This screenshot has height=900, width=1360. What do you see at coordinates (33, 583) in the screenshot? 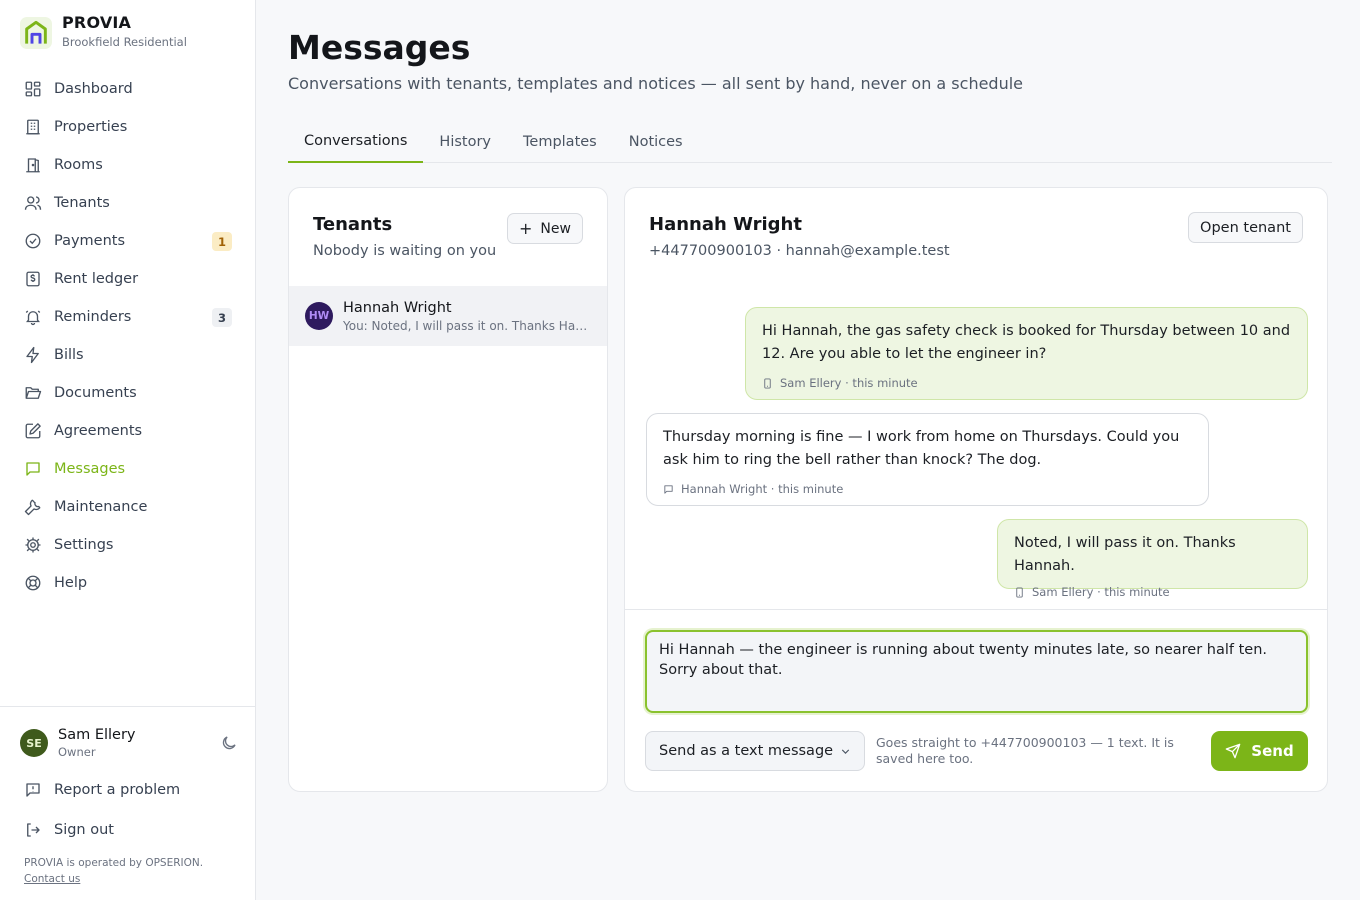
I see `lifebuoy-icon` at bounding box center [33, 583].